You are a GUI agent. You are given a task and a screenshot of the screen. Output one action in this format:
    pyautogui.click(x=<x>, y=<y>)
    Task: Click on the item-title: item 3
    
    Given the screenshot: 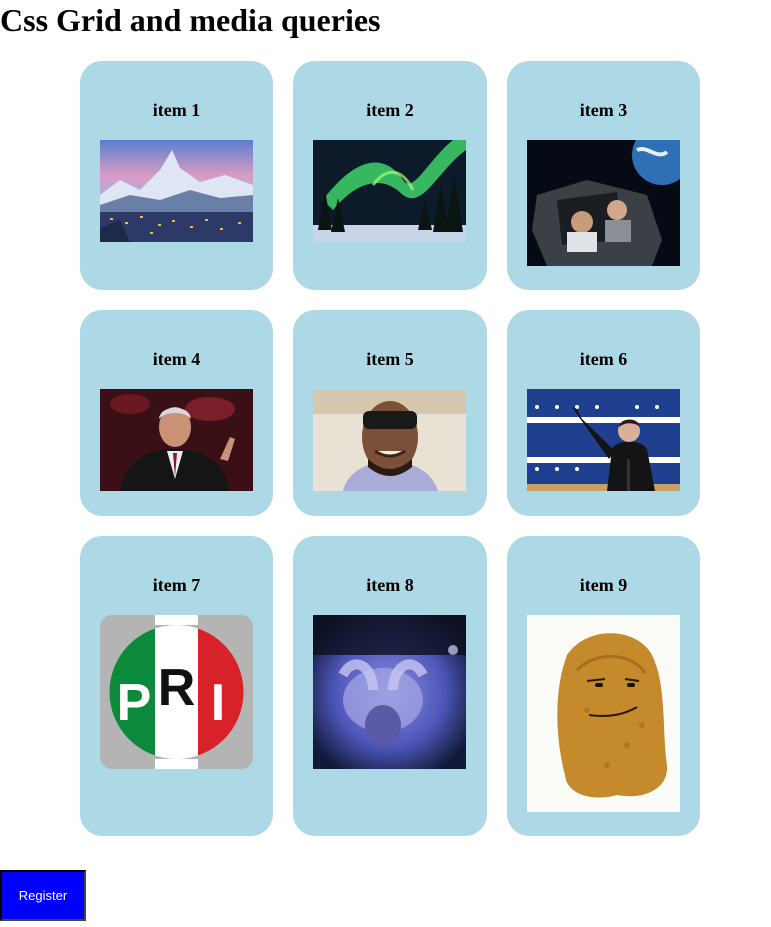 What is the action you would take?
    pyautogui.click(x=603, y=110)
    